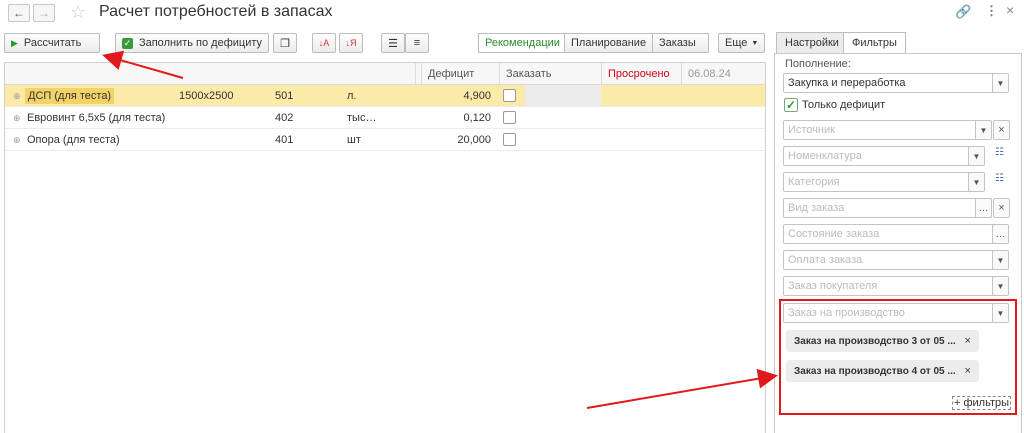 The height and width of the screenshot is (433, 1024). Describe the element at coordinates (143, 64) in the screenshot. I see `arrow-to-calculate` at that location.